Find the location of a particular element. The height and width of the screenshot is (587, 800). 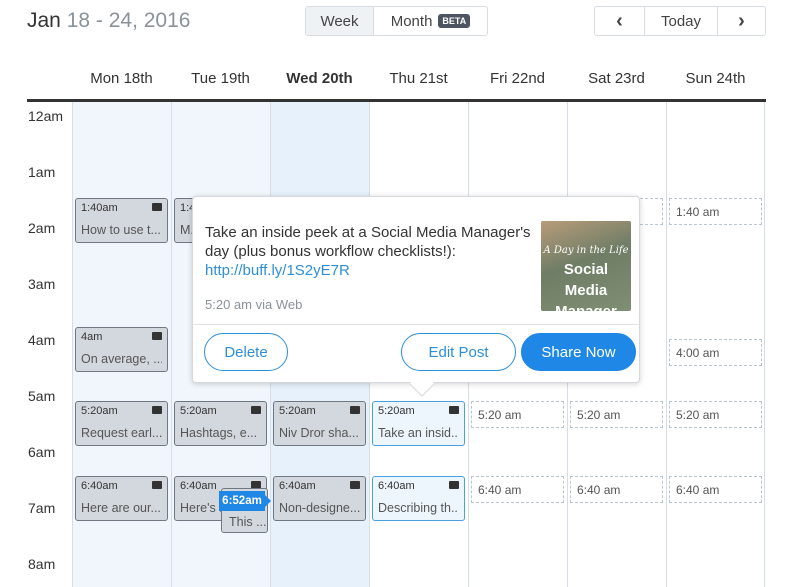

beta-badge: BETA is located at coordinates (454, 21).